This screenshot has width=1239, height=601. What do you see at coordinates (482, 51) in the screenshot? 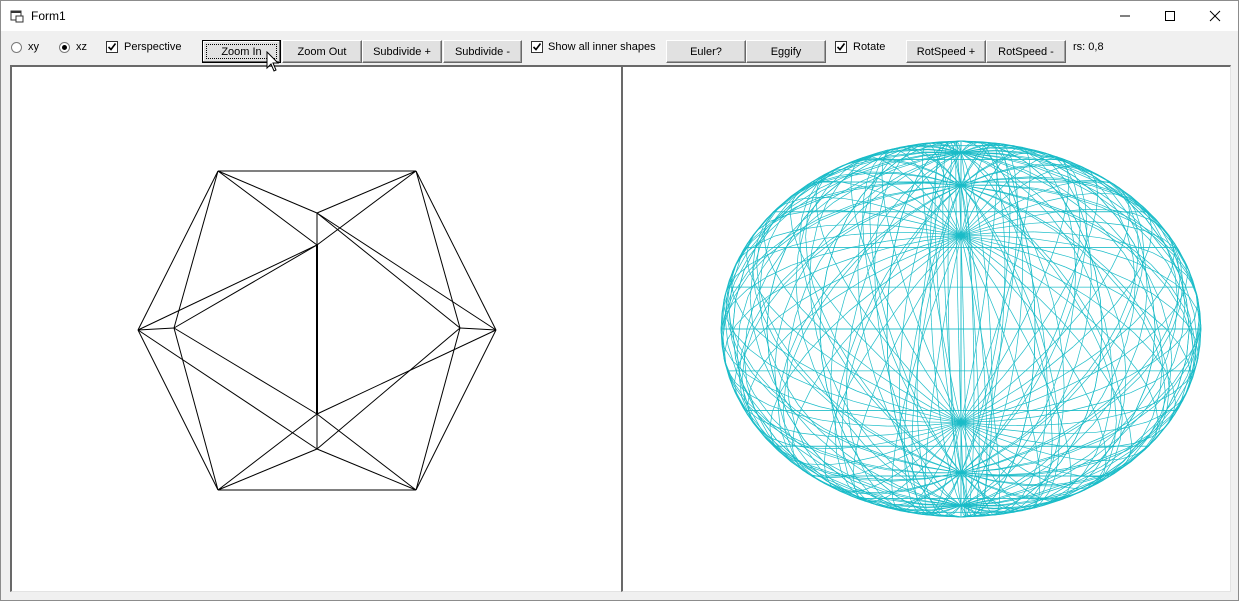
I see `subdivide-minus-button: Subdivide -` at bounding box center [482, 51].